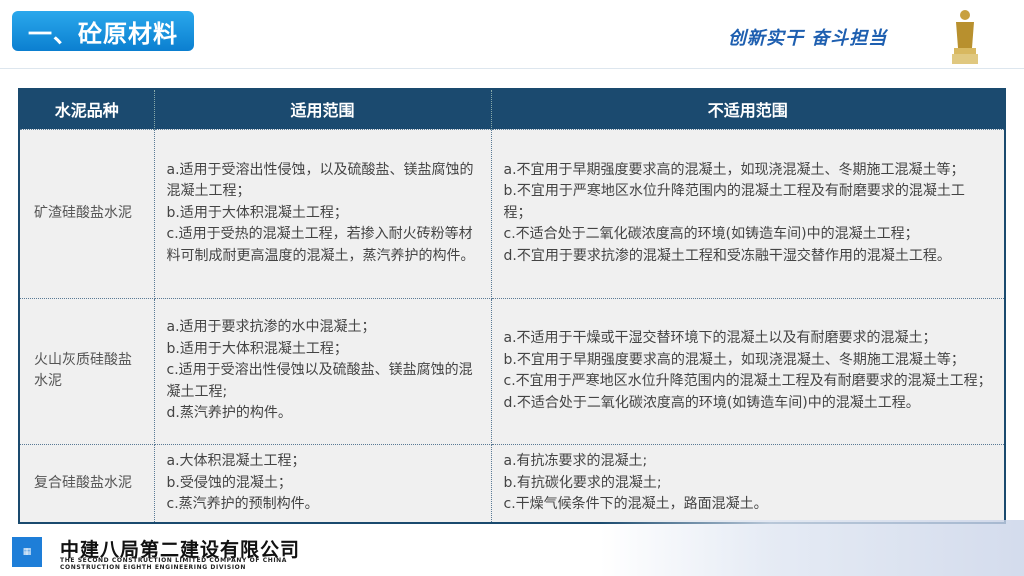 The height and width of the screenshot is (576, 1024). What do you see at coordinates (229, 482) in the screenshot?
I see `suitable-item: b.受侵蚀的混凝土；` at bounding box center [229, 482].